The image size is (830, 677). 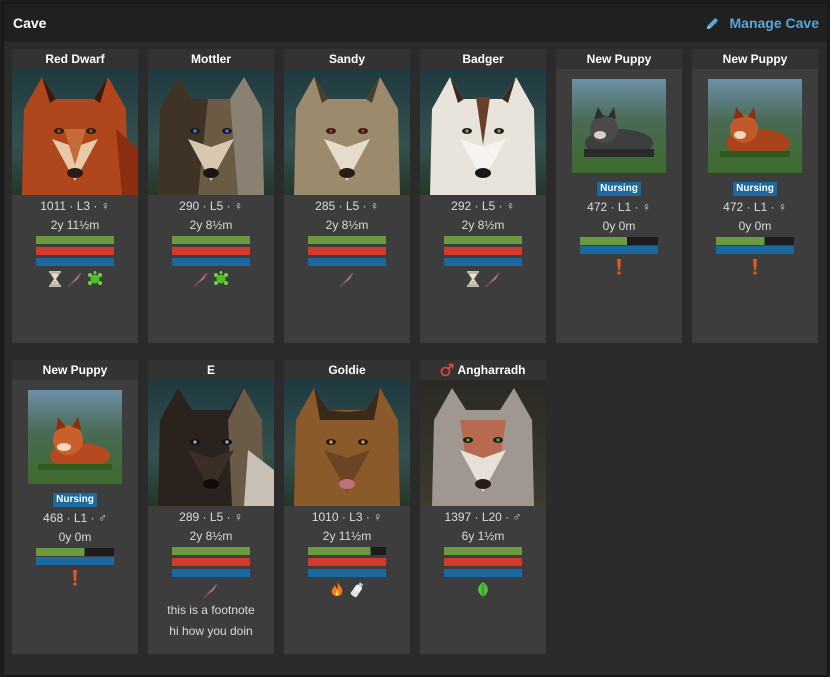 What do you see at coordinates (211, 631) in the screenshot?
I see `footnote-line: hi how you doin` at bounding box center [211, 631].